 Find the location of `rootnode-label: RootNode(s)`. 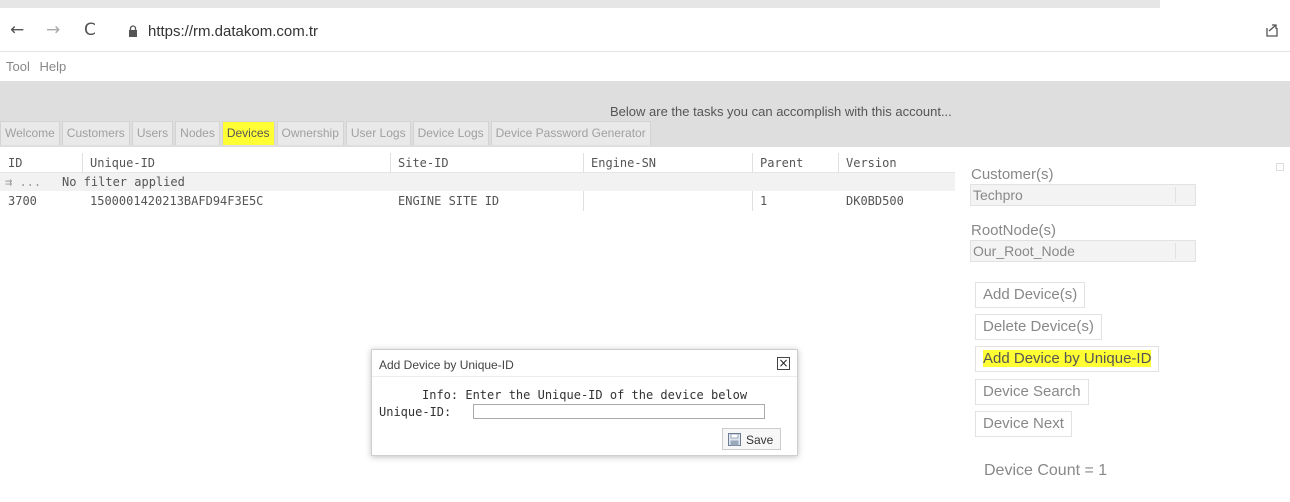

rootnode-label: RootNode(s) is located at coordinates (1014, 230).